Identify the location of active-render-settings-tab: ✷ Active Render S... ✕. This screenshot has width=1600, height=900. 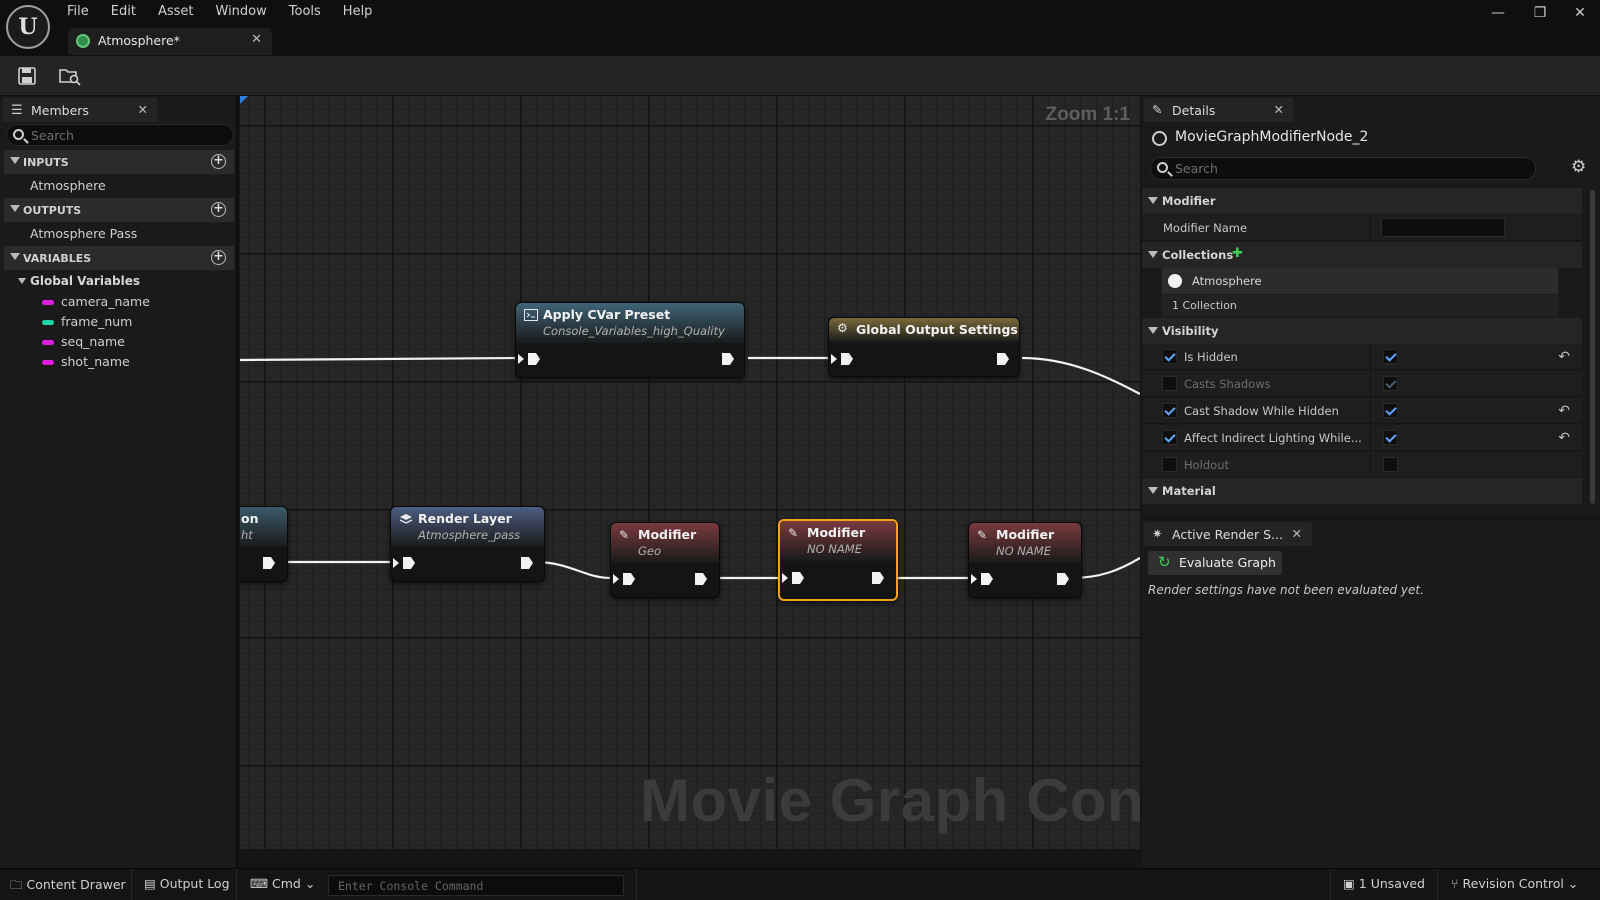
(1228, 534).